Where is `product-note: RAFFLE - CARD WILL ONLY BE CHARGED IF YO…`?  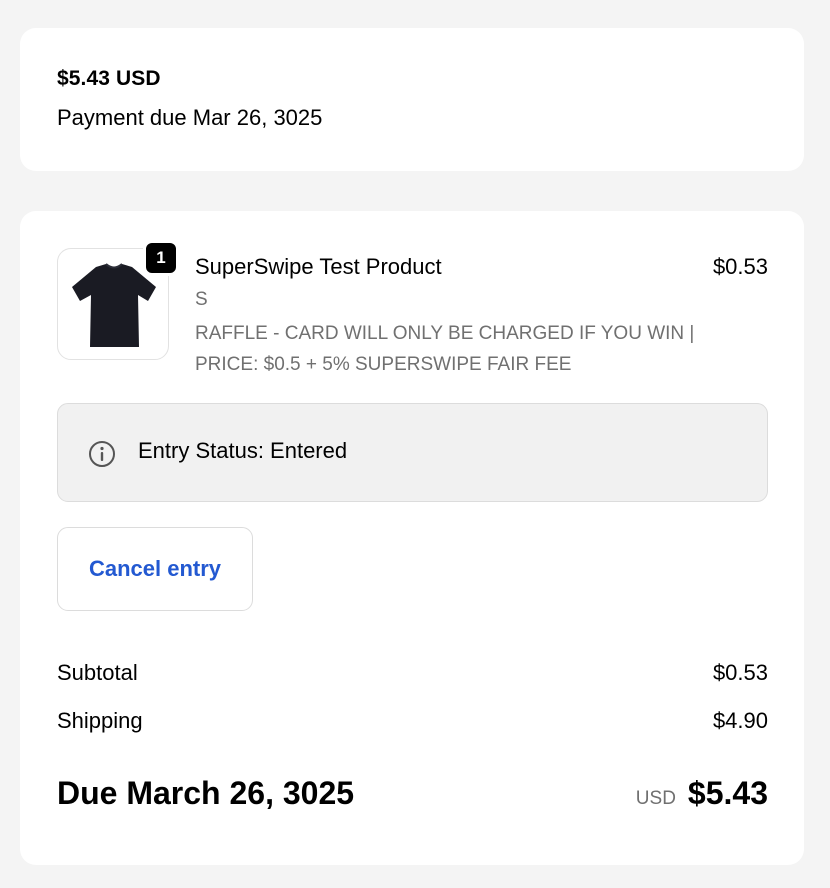
product-note: RAFFLE - CARD WILL ONLY BE CHARGED IF YO… is located at coordinates (445, 349).